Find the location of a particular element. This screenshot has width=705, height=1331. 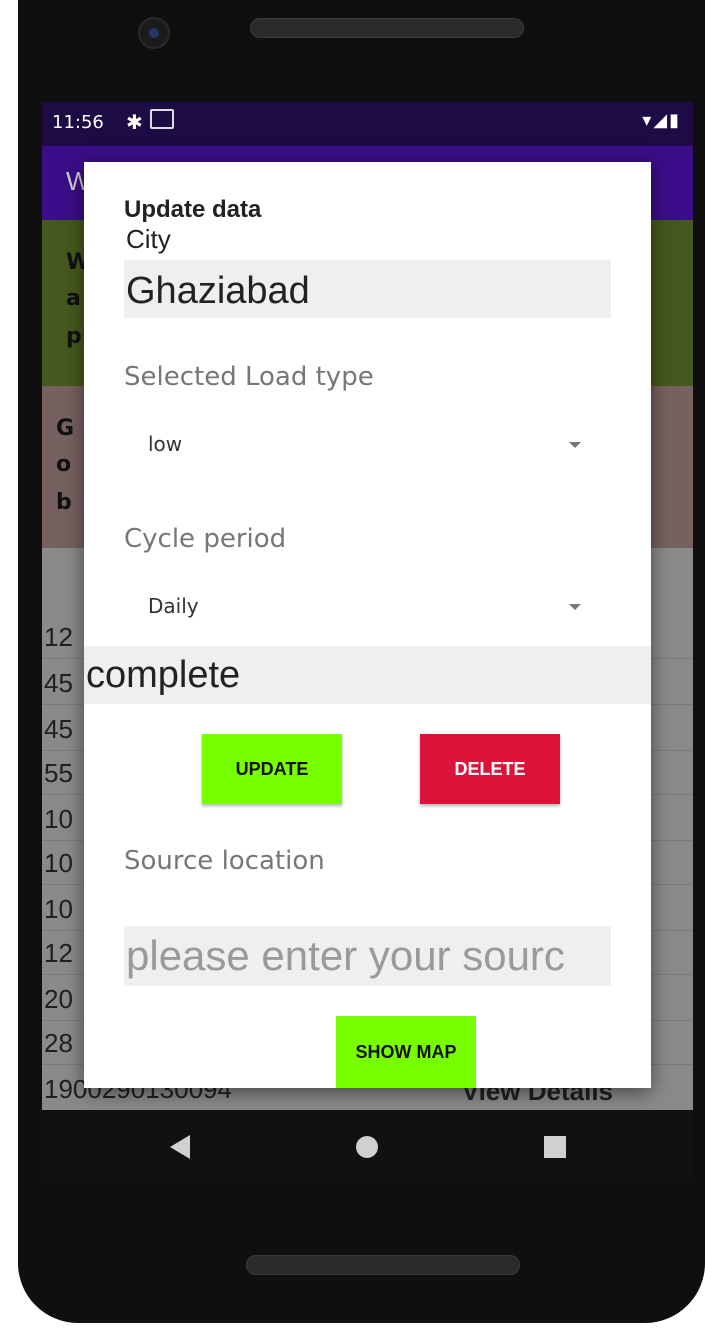

status-field: complete is located at coordinates (367, 675).